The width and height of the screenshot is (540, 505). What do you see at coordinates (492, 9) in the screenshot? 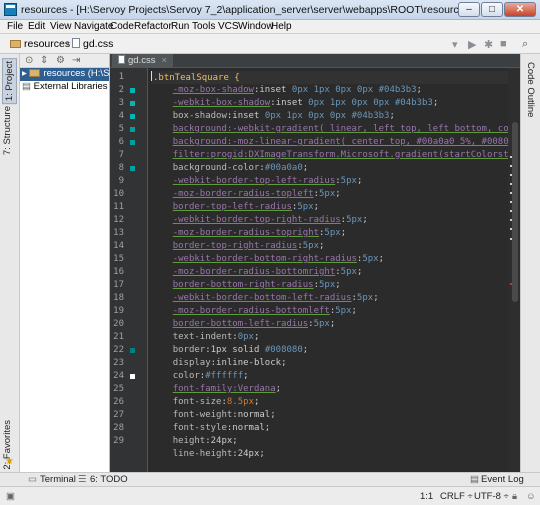
I see `maximize-button: □` at bounding box center [492, 9].